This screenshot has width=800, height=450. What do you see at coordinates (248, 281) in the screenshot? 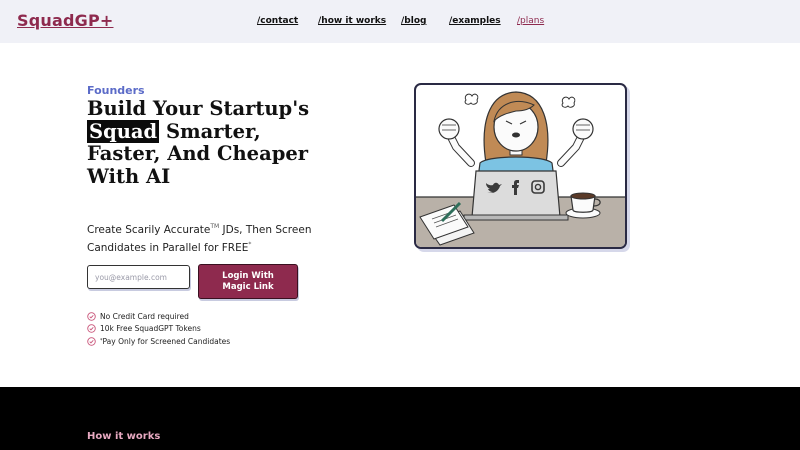
I see `login-magic-link-button: Login With Magic Link` at bounding box center [248, 281].